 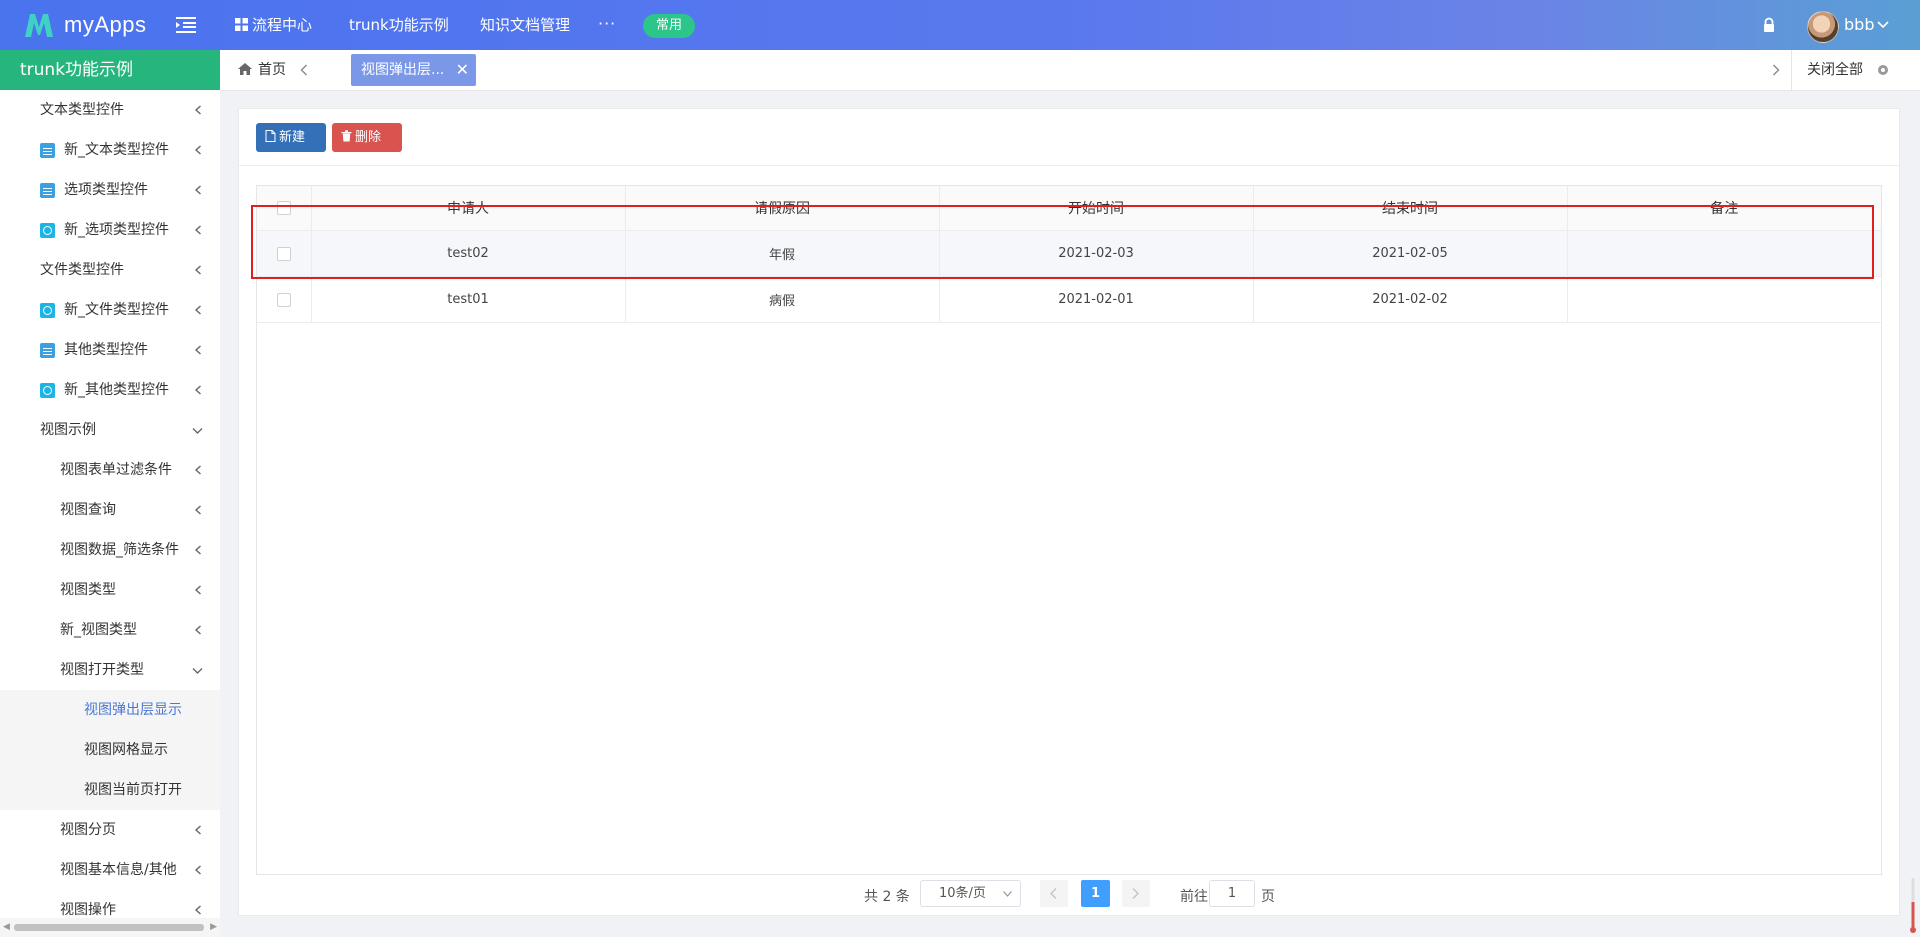 I want to click on nav-item-knowledge-docs: 知识文档管理, so click(x=525, y=25).